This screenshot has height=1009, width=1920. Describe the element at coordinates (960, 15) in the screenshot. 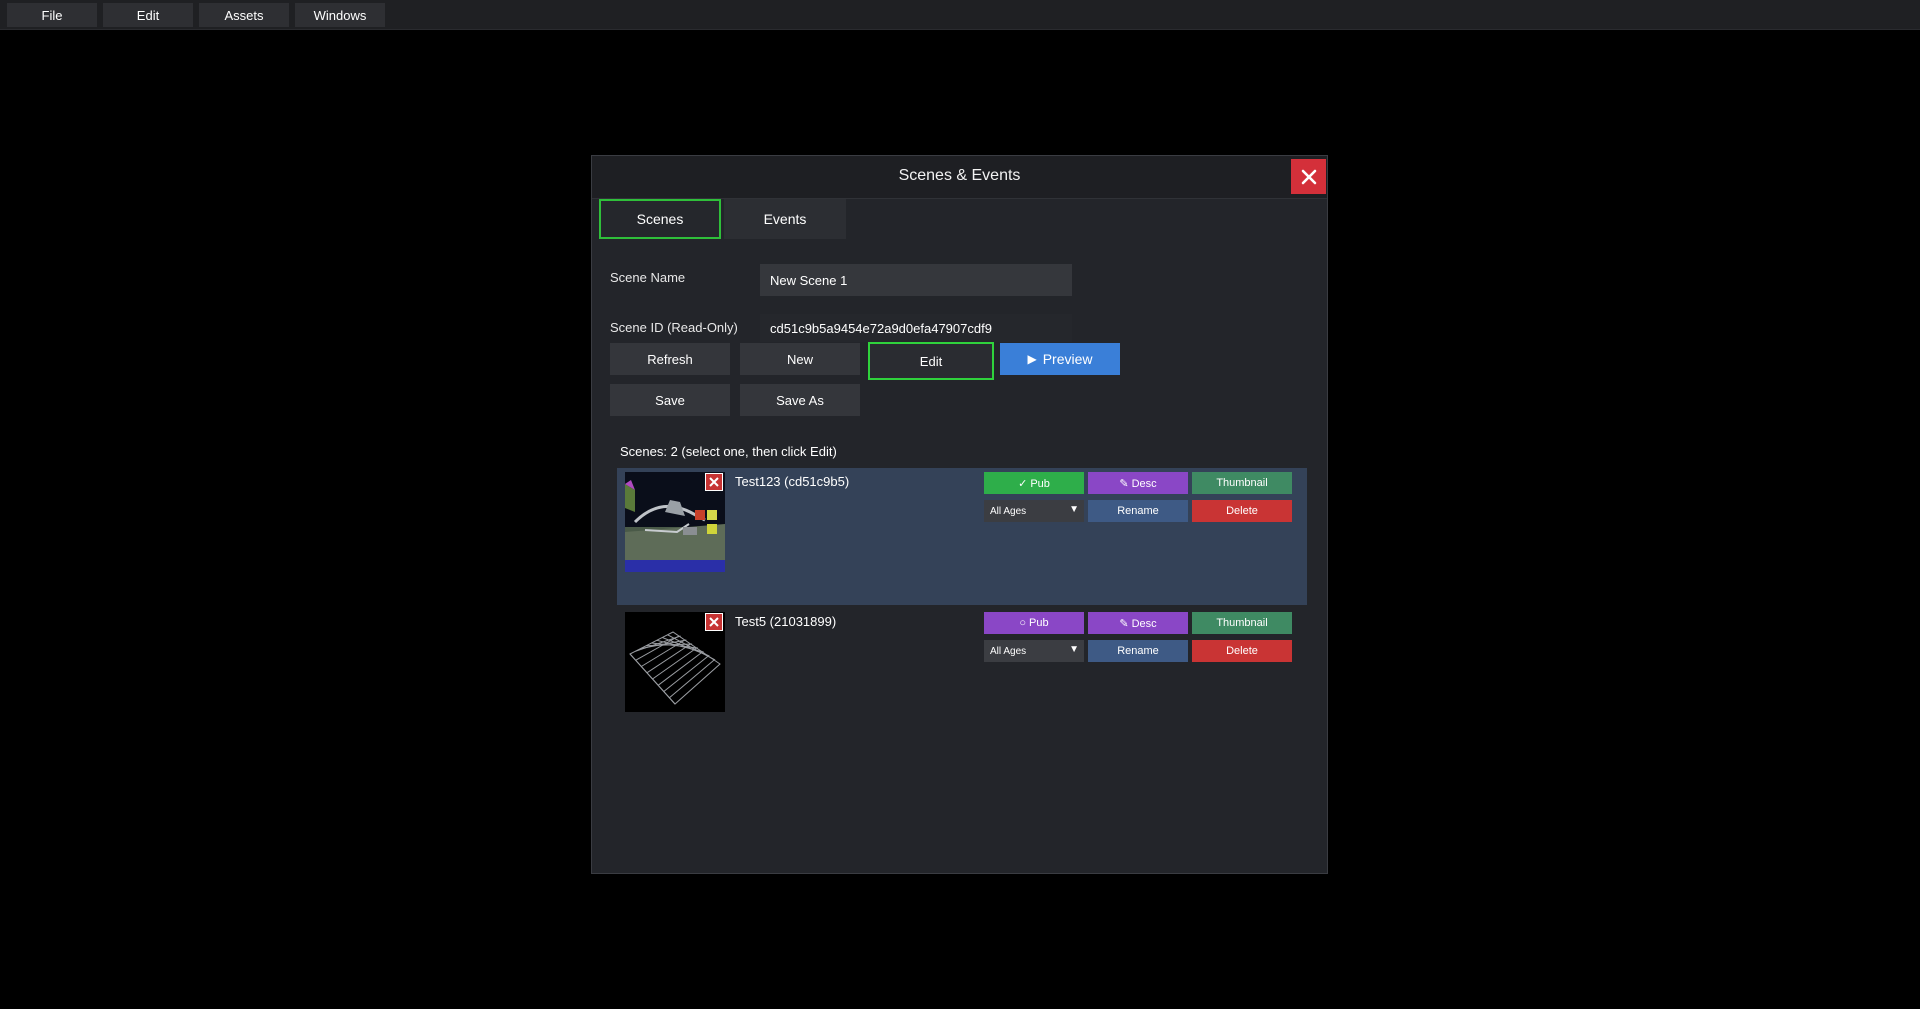

I see `menu-bar: File Edit Assets Windows` at that location.